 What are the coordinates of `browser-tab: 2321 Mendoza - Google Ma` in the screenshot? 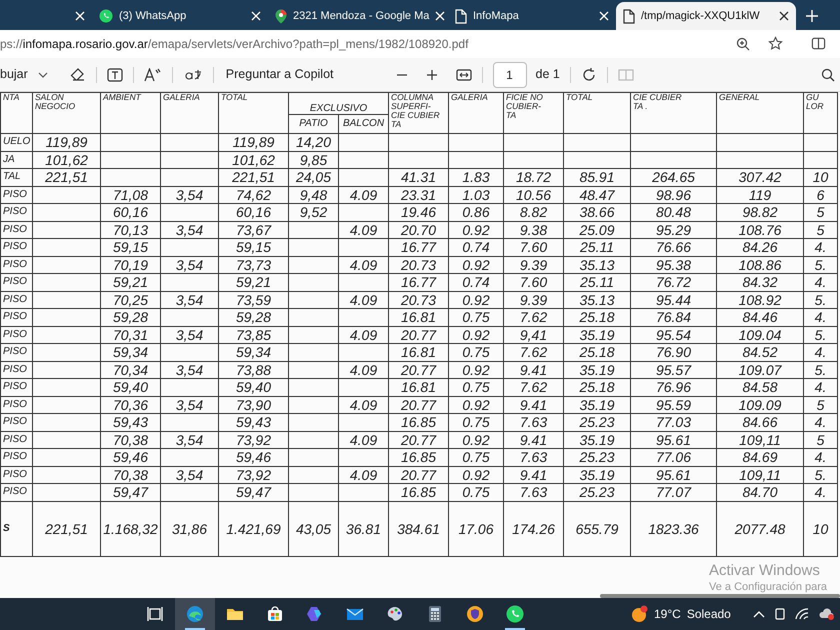 It's located at (358, 16).